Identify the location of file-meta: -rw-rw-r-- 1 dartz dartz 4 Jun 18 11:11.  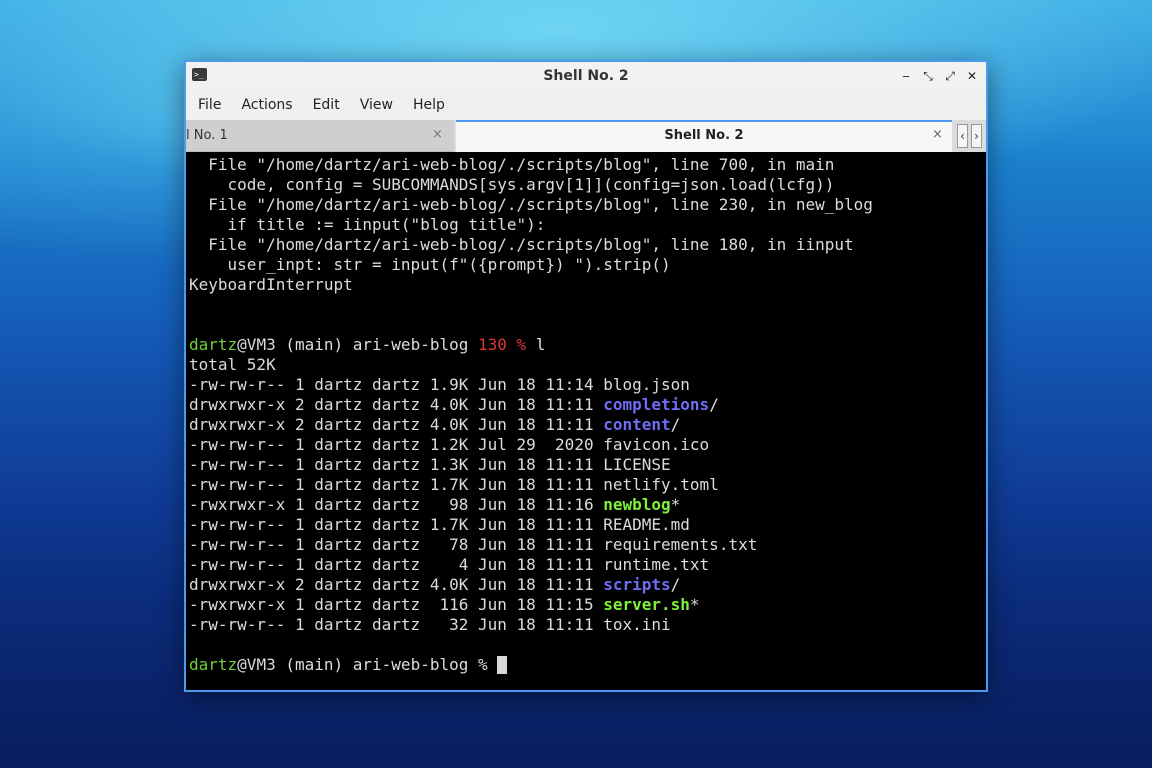
(396, 564).